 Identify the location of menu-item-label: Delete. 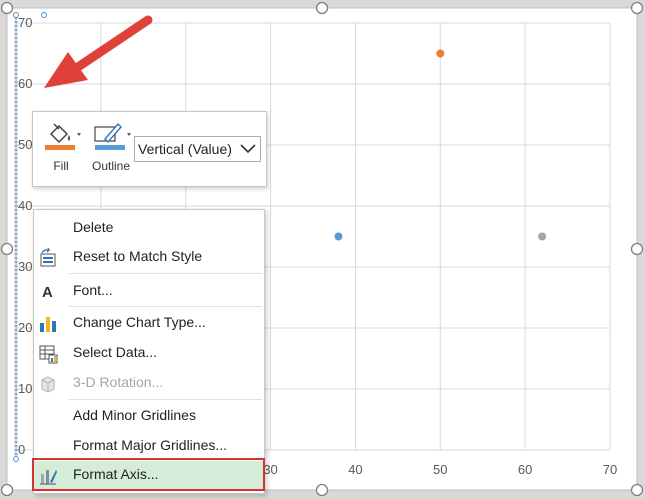
(93, 227).